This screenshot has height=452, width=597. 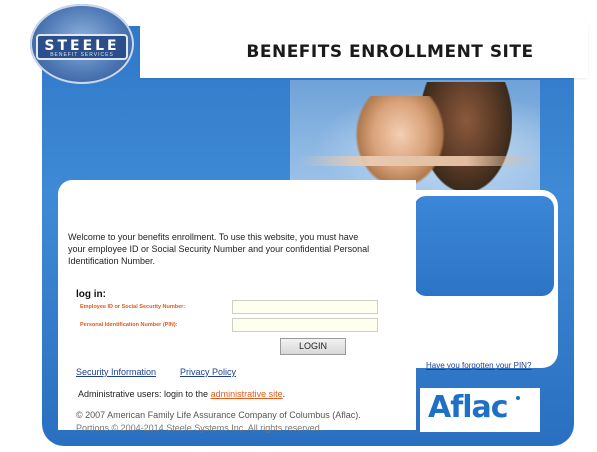 What do you see at coordinates (305, 307) in the screenshot?
I see `employee-id-input` at bounding box center [305, 307].